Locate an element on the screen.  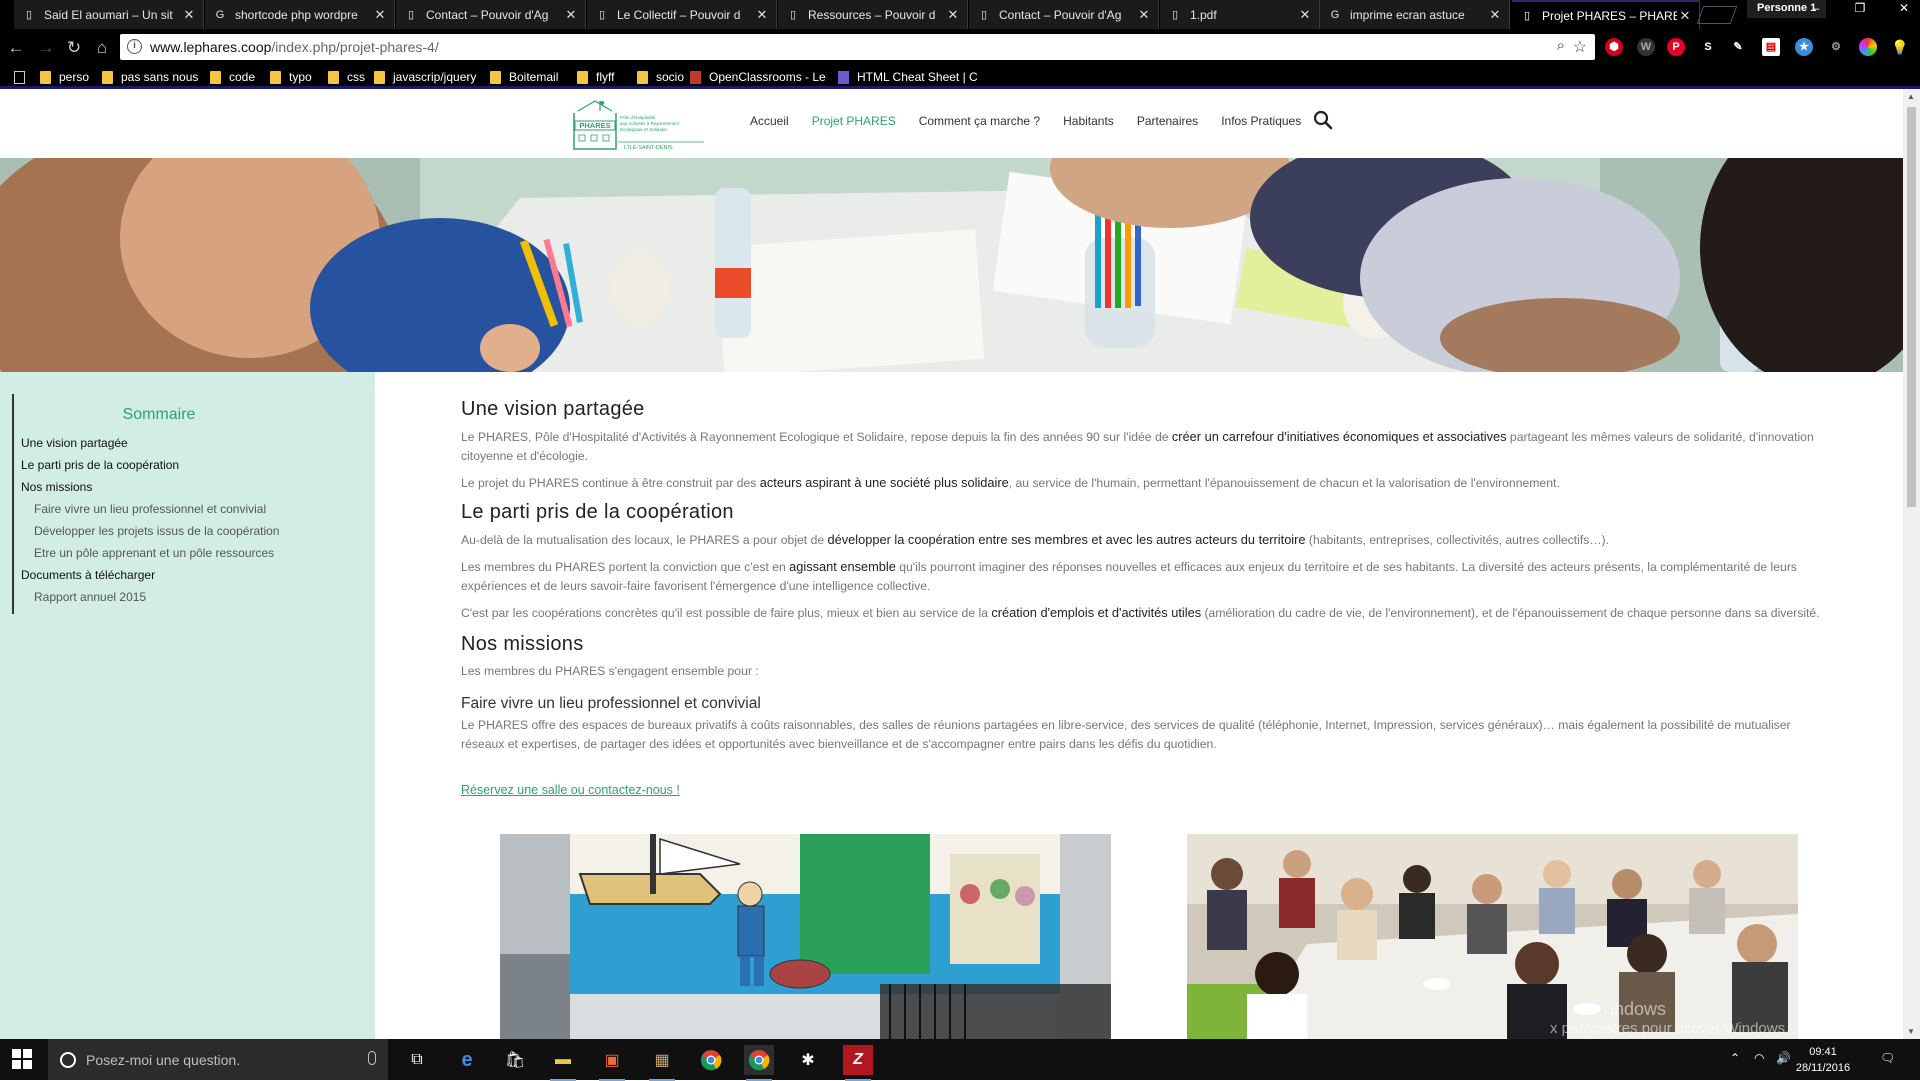
chrome-icon is located at coordinates (711, 1060).